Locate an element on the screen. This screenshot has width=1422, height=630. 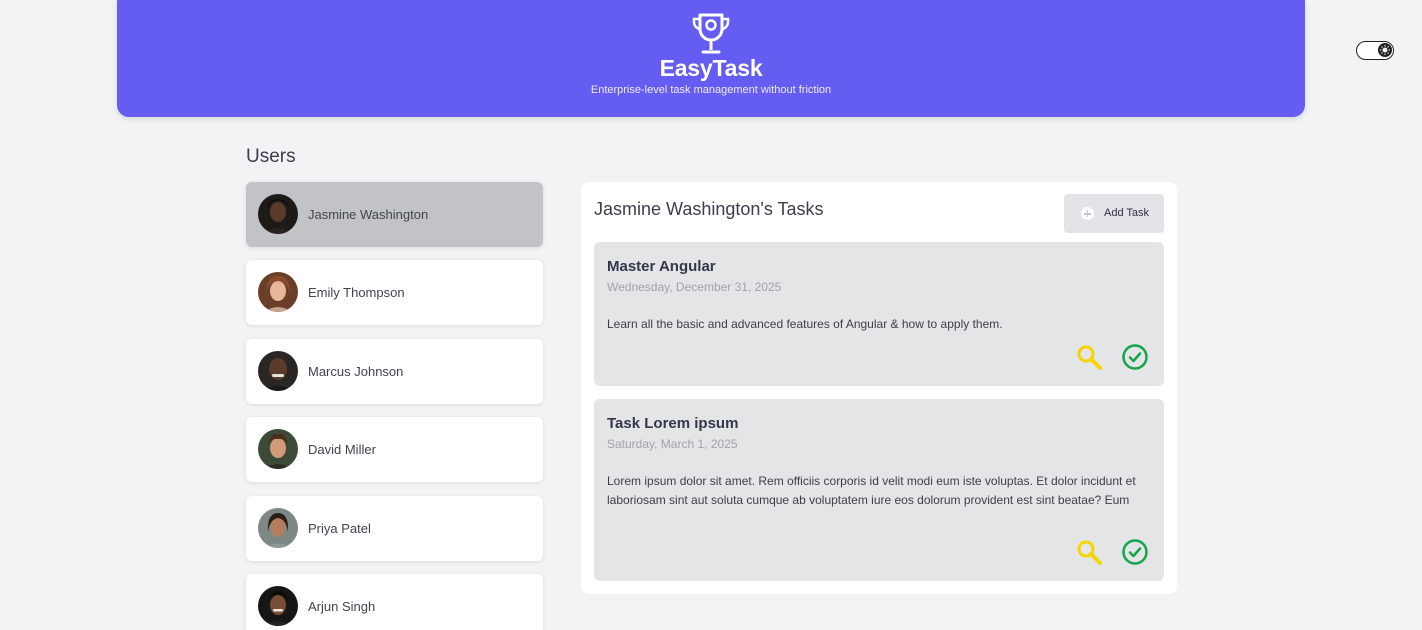
task-title: Master Angular is located at coordinates (661, 266).